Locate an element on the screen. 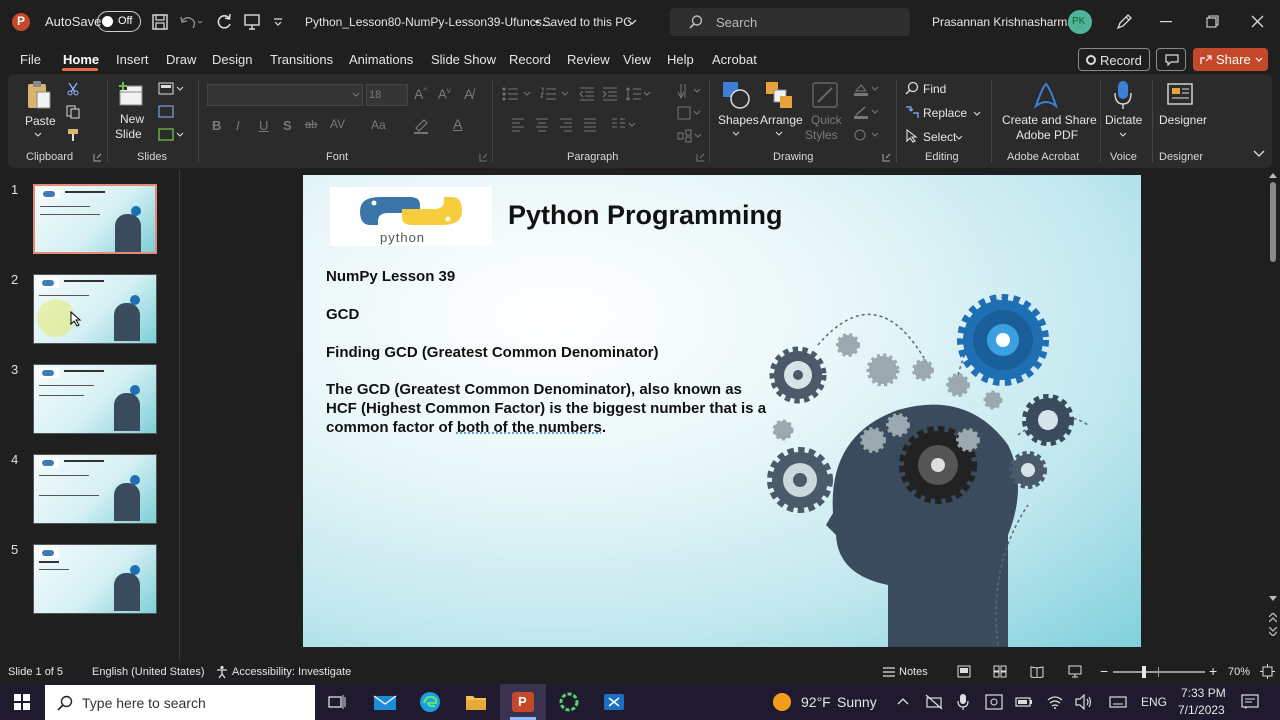  quick-styles-icon is located at coordinates (825, 95).